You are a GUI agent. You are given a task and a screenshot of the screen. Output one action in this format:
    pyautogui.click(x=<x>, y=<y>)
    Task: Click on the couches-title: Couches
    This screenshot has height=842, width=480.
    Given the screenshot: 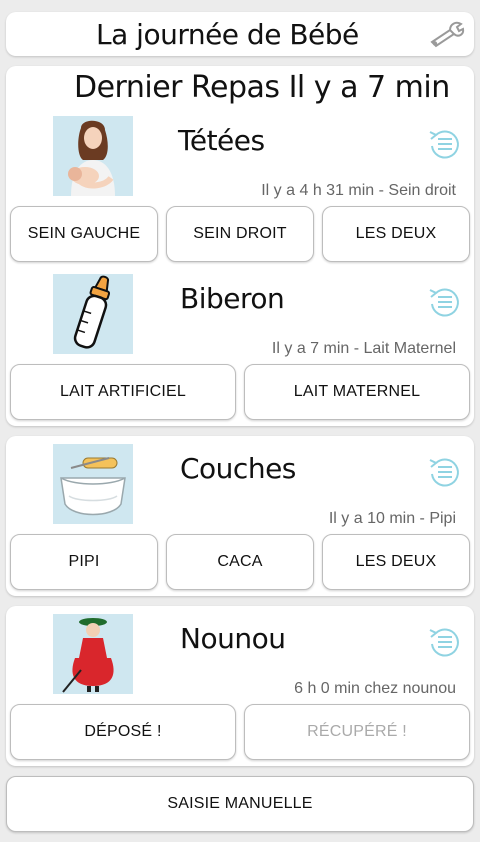 What is the action you would take?
    pyautogui.click(x=238, y=468)
    